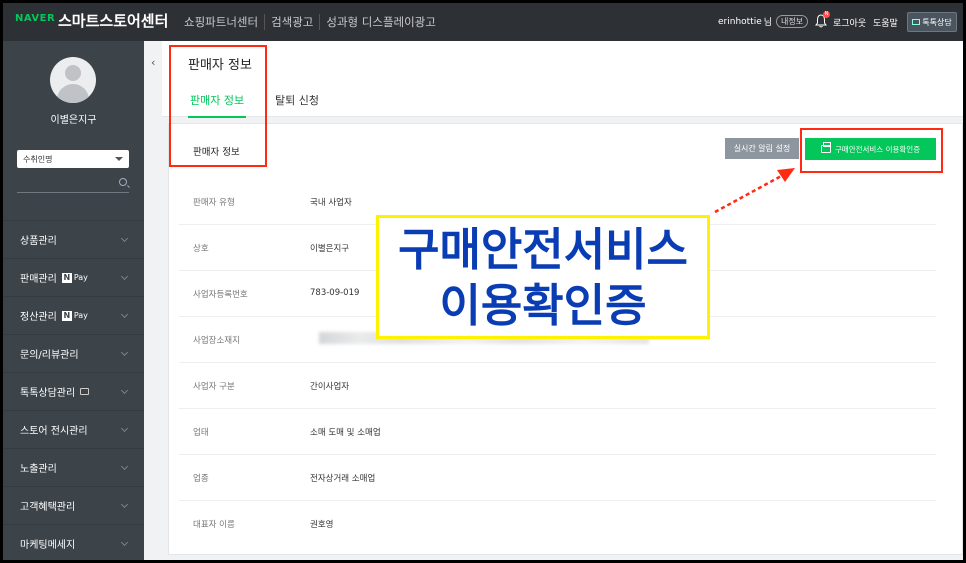 The width and height of the screenshot is (966, 563). What do you see at coordinates (937, 22) in the screenshot?
I see `talk-consult-label: 톡톡상담` at bounding box center [937, 22].